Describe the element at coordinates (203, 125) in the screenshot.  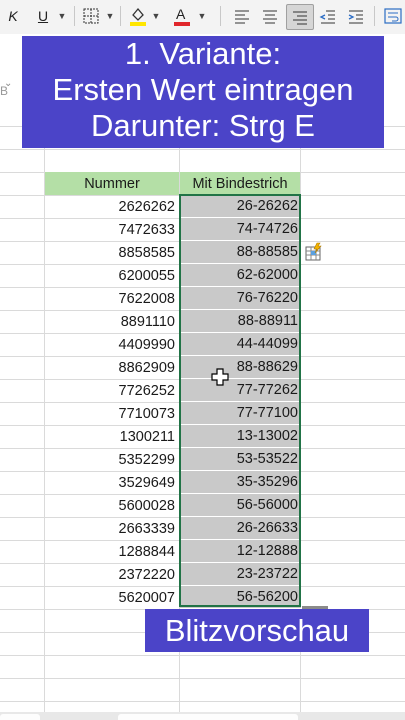
I see `banner-line-3: Darunter: Strg E` at that location.